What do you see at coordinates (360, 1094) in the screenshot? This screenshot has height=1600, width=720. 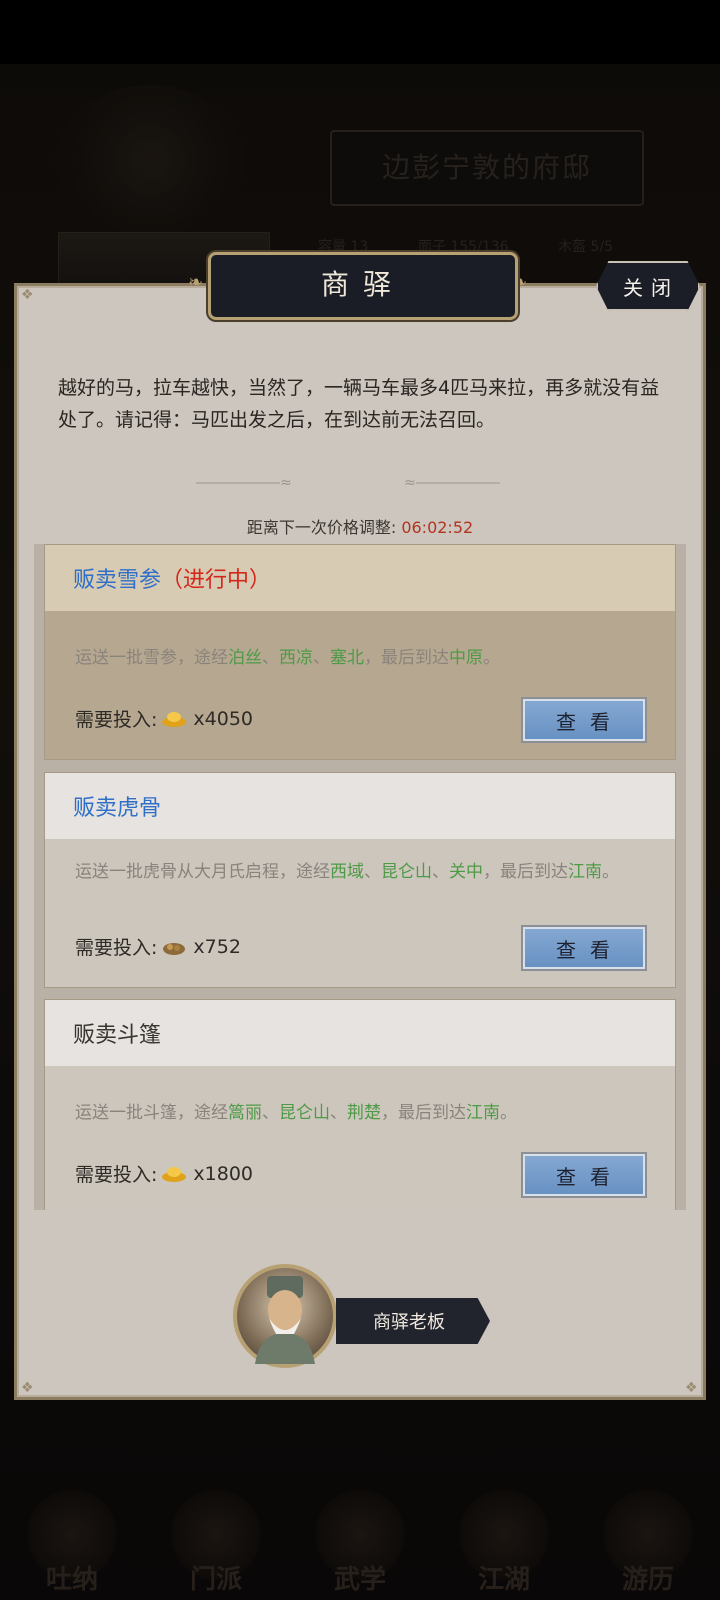 I see `card-body: 运送一批斗篷，途经篙丽、昆仑山、荆楚，最后到达江南。` at bounding box center [360, 1094].